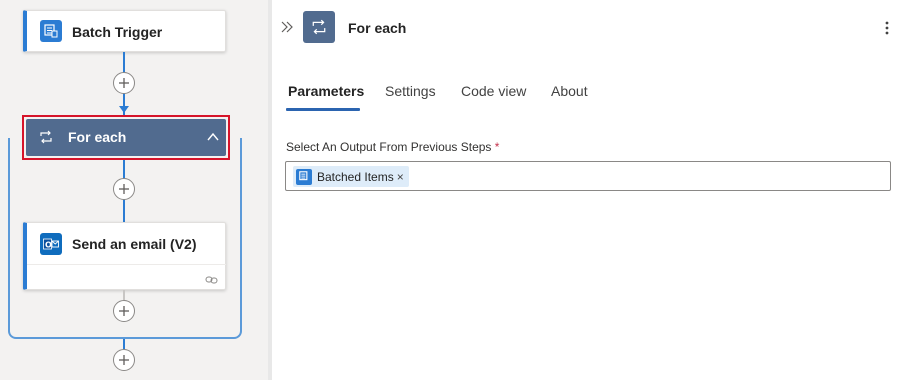 This screenshot has height=380, width=900. I want to click on double-chevron-right-icon, so click(287, 29).